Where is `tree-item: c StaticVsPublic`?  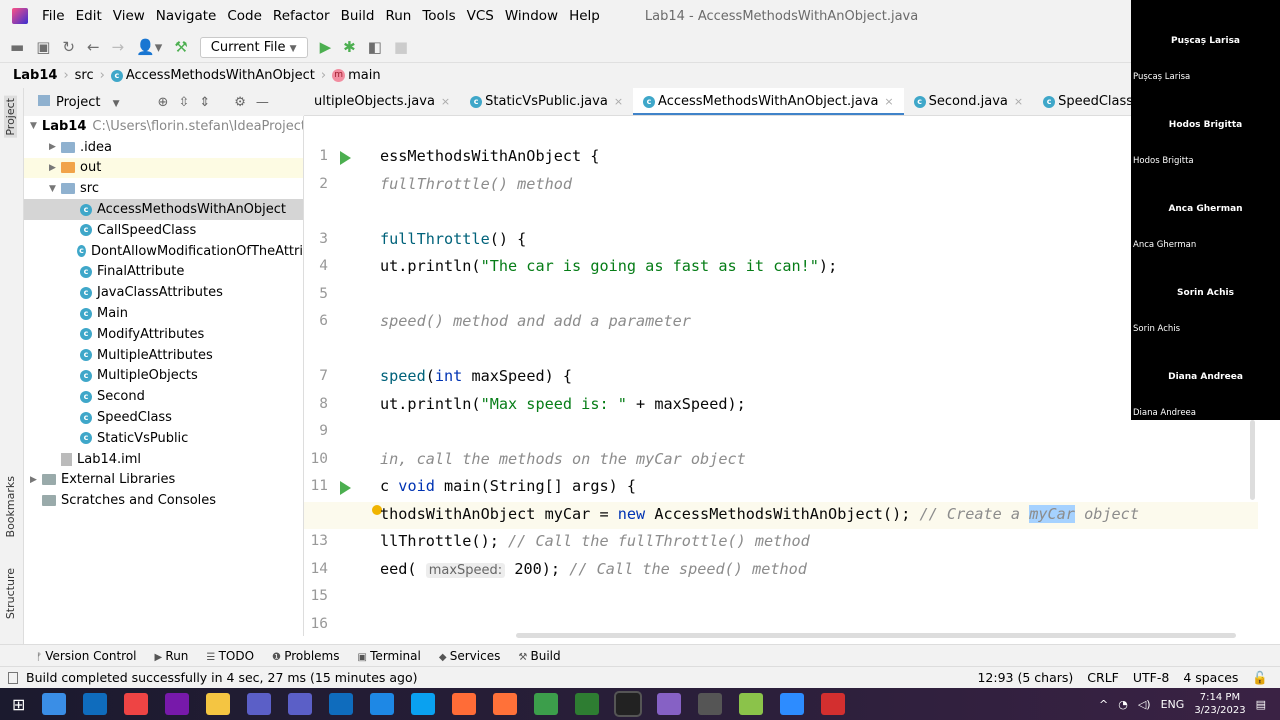 tree-item: c StaticVsPublic is located at coordinates (163, 438).